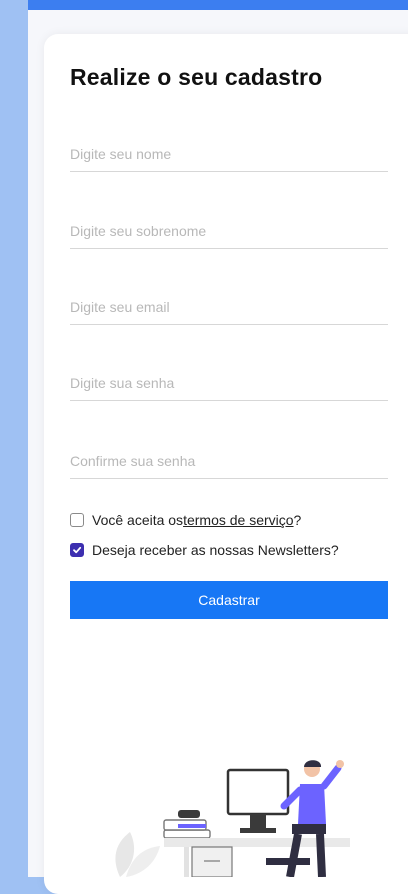 The width and height of the screenshot is (408, 894). What do you see at coordinates (297, 520) in the screenshot?
I see `terms-label-suffix: ?` at bounding box center [297, 520].